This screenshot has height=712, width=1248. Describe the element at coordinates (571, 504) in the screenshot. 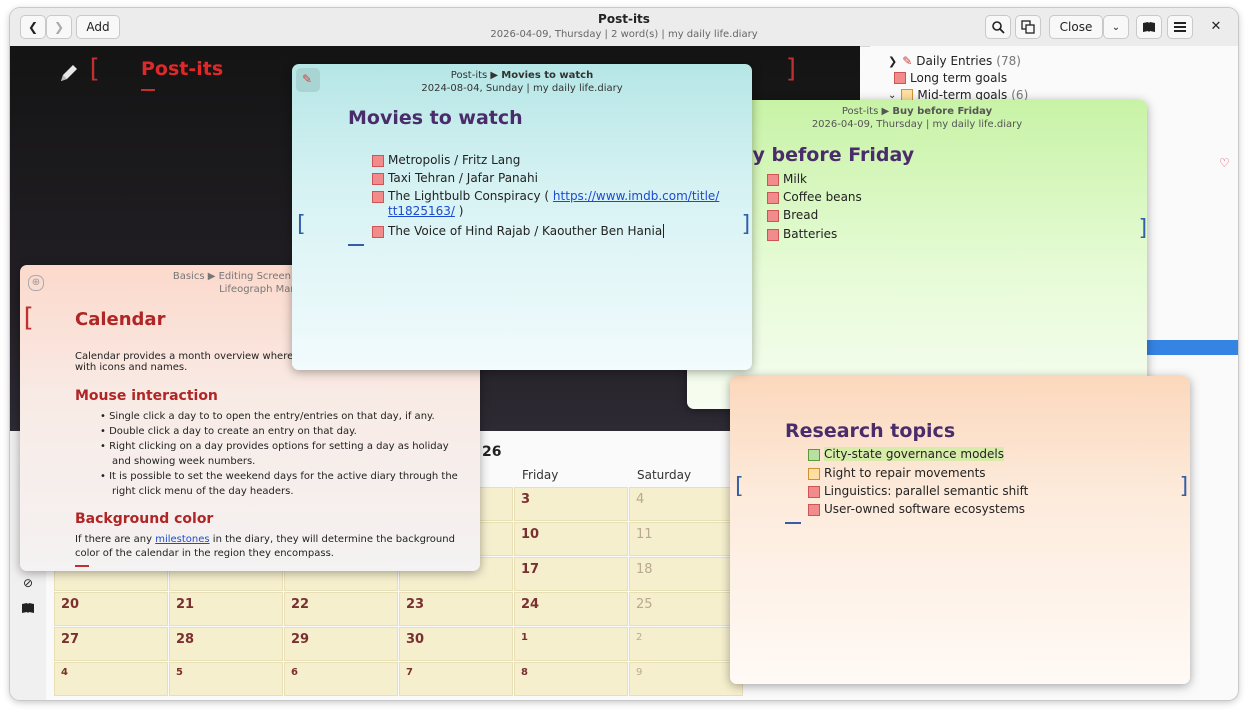

I see `calendar-day-cell: 3` at that location.